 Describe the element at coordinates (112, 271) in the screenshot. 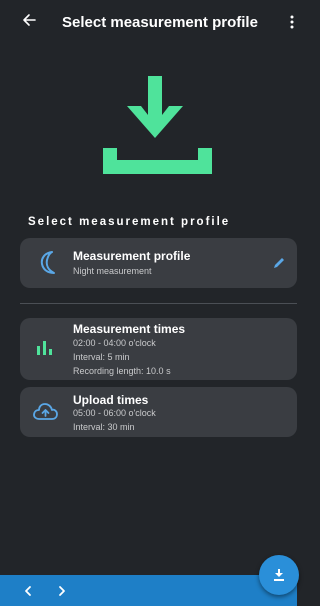

I see `profile-card-subtitle: Night measurement` at that location.